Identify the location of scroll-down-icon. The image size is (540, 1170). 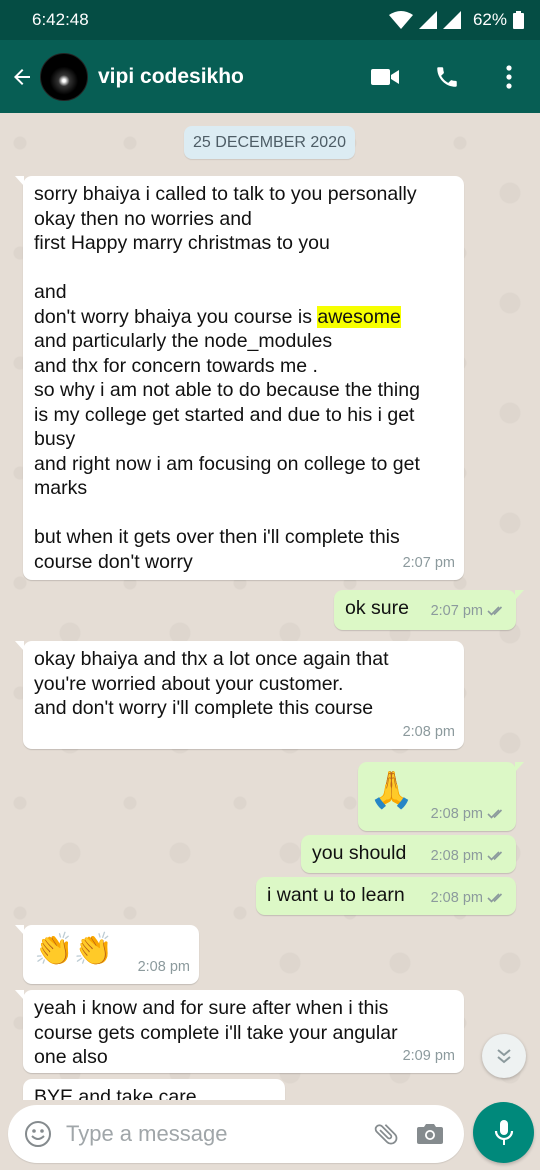
(504, 1056).